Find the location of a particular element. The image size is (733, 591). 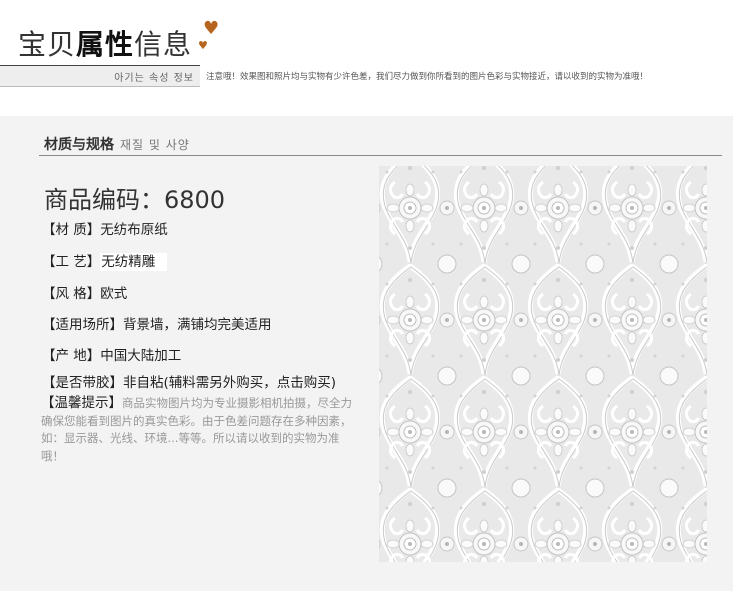

tip-label: 【温馨提示】 is located at coordinates (81, 403).